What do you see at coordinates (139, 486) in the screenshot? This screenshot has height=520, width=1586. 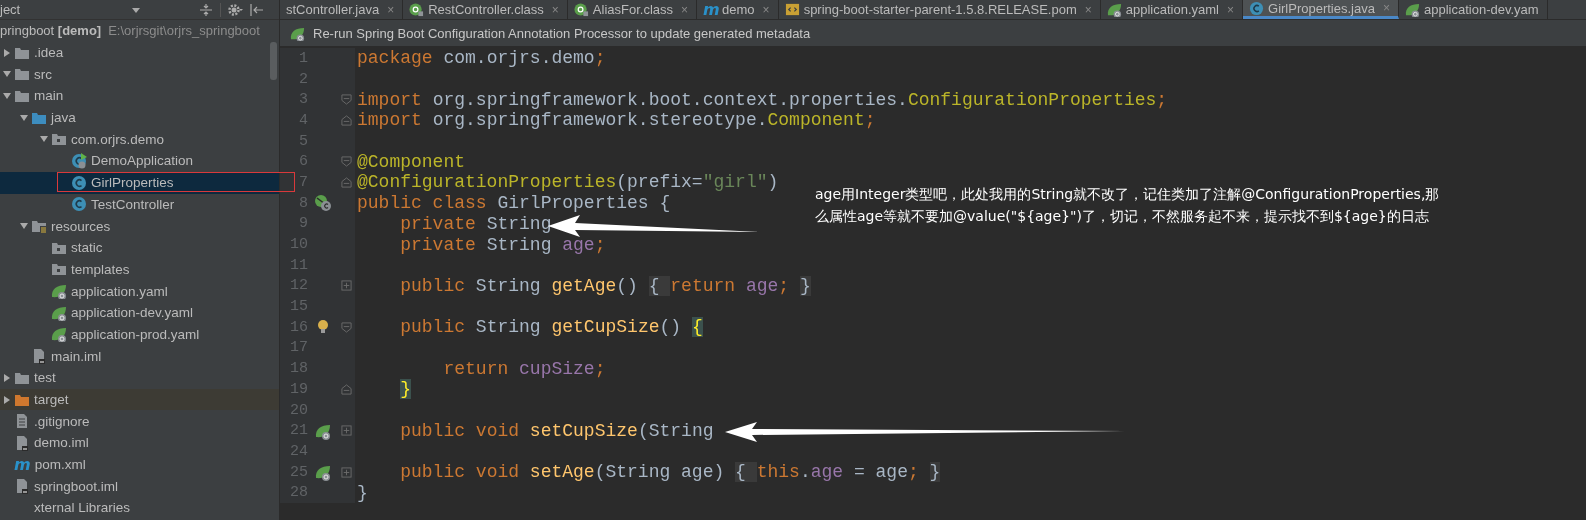 I see `tree-item: springboot.iml` at bounding box center [139, 486].